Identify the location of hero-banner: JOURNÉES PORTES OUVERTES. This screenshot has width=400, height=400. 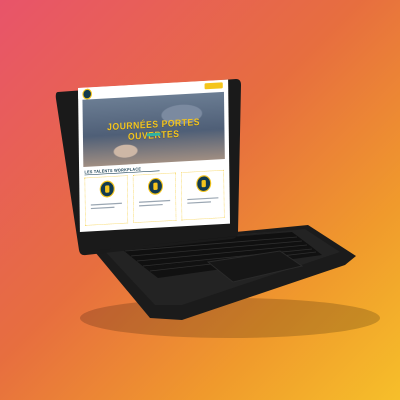
(153, 129).